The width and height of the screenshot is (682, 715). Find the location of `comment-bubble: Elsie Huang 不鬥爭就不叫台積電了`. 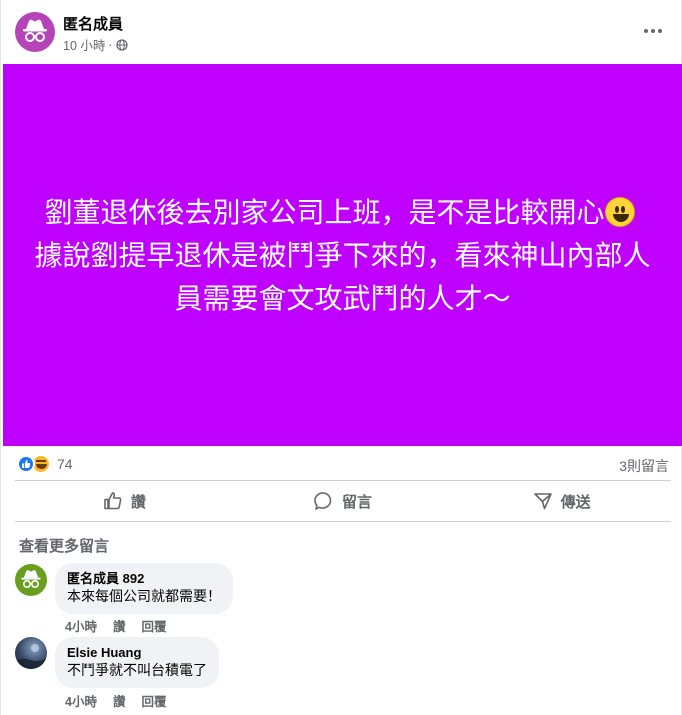

comment-bubble: Elsie Huang 不鬥爭就不叫台積電了 is located at coordinates (137, 662).